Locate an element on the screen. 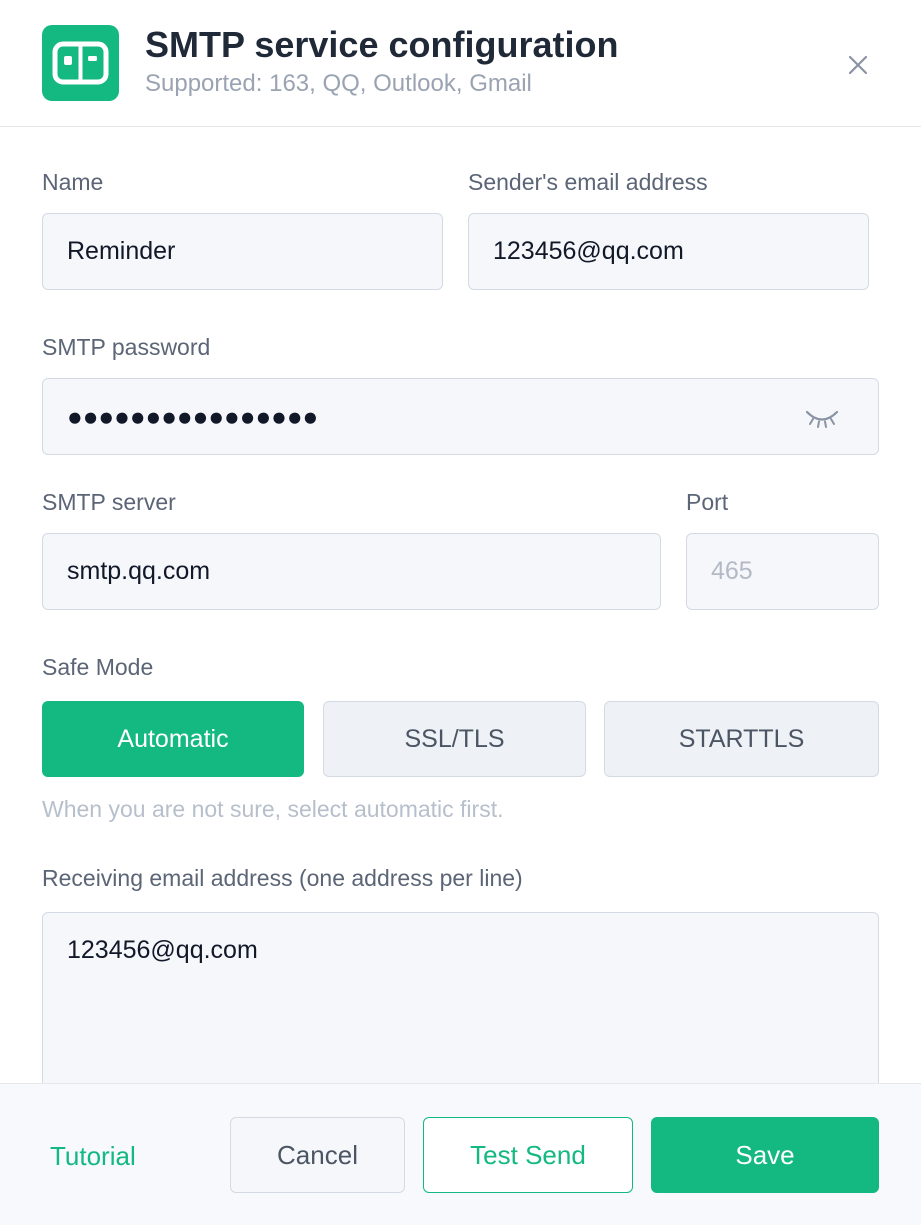 The height and width of the screenshot is (1225, 921). smtp-server-label: SMTP server is located at coordinates (109, 502).